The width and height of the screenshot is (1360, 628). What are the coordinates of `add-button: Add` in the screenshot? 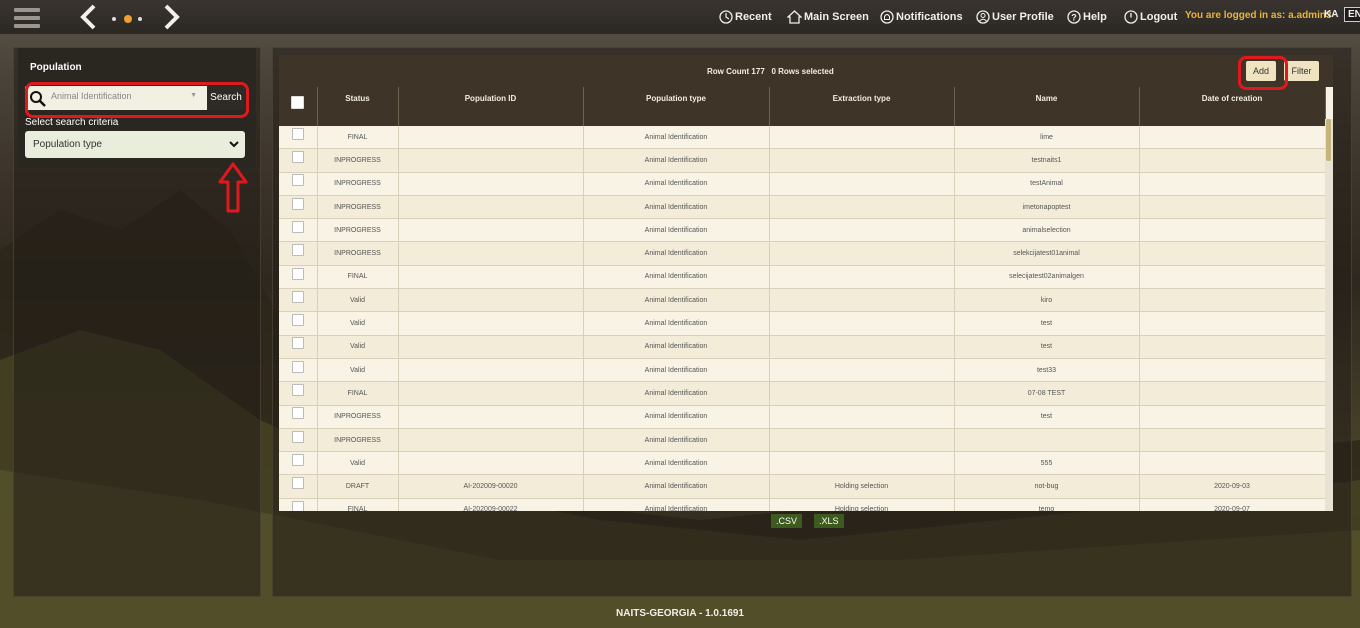 It's located at (1261, 71).